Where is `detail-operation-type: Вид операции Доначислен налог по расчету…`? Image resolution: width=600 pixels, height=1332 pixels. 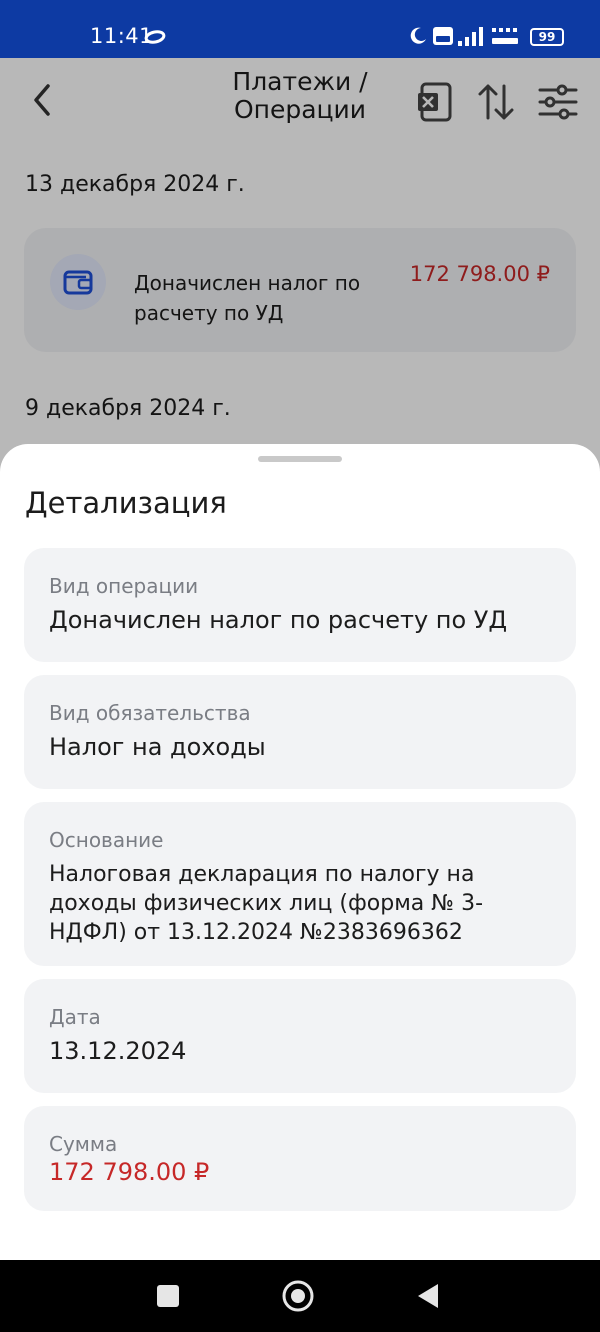 detail-operation-type: Вид операции Доначислен налог по расчету… is located at coordinates (300, 605).